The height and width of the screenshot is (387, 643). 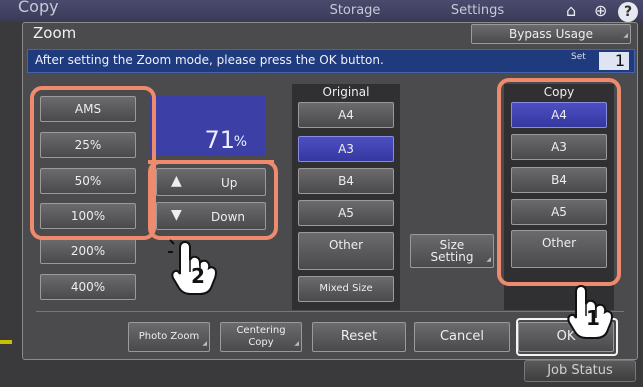 I want to click on tab-settings: Settings, so click(x=477, y=11).